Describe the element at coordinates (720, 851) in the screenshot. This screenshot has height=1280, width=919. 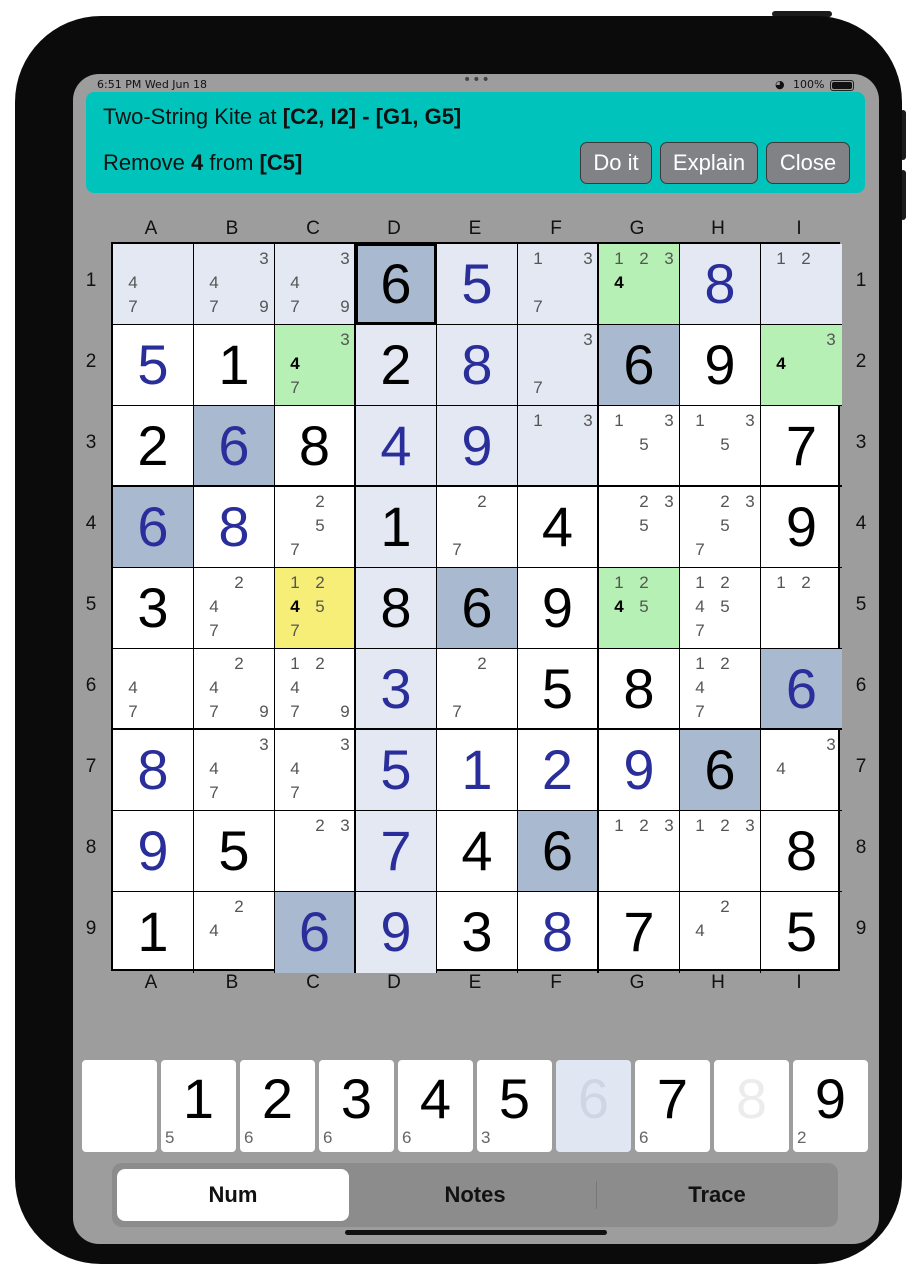
I see `cell-H8: 123` at that location.